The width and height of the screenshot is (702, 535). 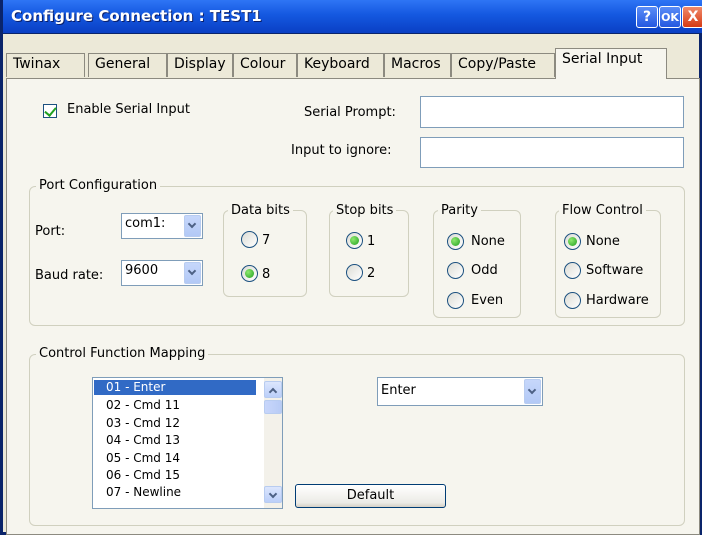 What do you see at coordinates (503, 65) in the screenshot?
I see `tab-copy-paste: Copy/Paste` at bounding box center [503, 65].